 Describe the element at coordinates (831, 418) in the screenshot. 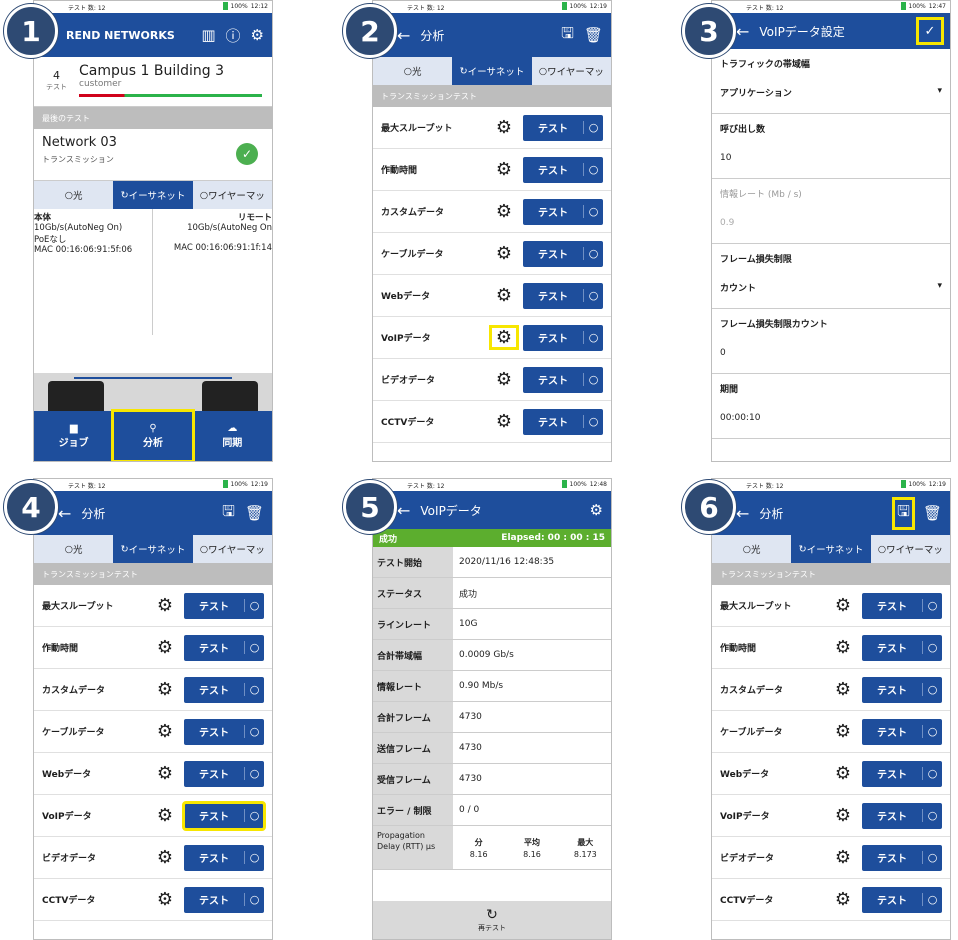

I see `duration-input: 00:00:10` at that location.